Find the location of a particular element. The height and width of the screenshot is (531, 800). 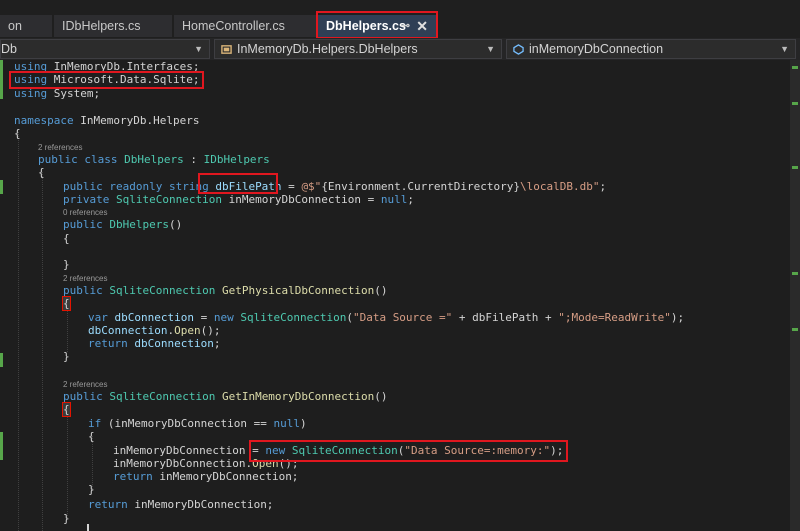

project-dropdown: Db ▼ is located at coordinates (105, 49).